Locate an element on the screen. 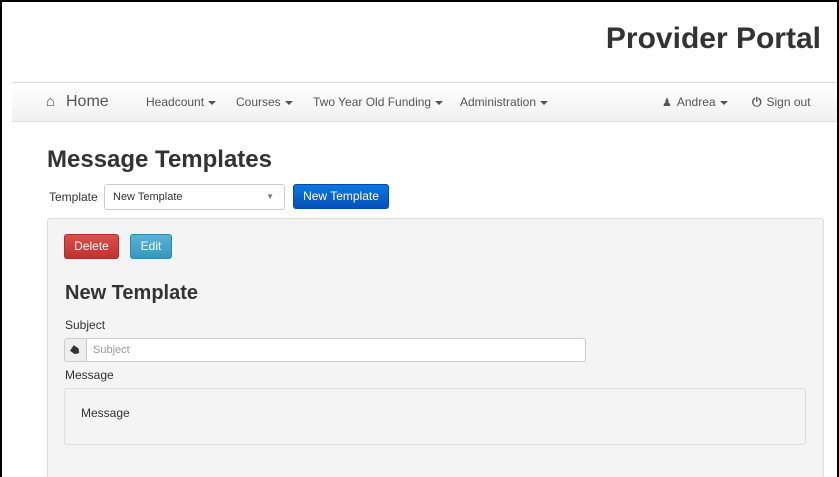  message-body: Message is located at coordinates (435, 416).